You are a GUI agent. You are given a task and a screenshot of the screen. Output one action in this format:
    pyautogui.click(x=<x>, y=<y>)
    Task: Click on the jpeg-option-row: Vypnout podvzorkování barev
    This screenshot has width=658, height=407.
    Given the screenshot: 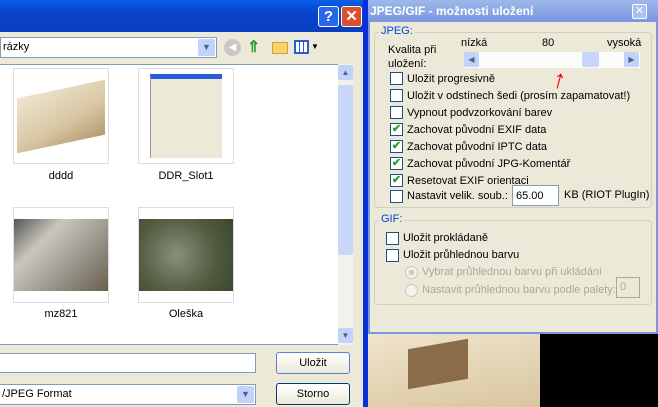 What is the action you would take?
    pyautogui.click(x=510, y=112)
    